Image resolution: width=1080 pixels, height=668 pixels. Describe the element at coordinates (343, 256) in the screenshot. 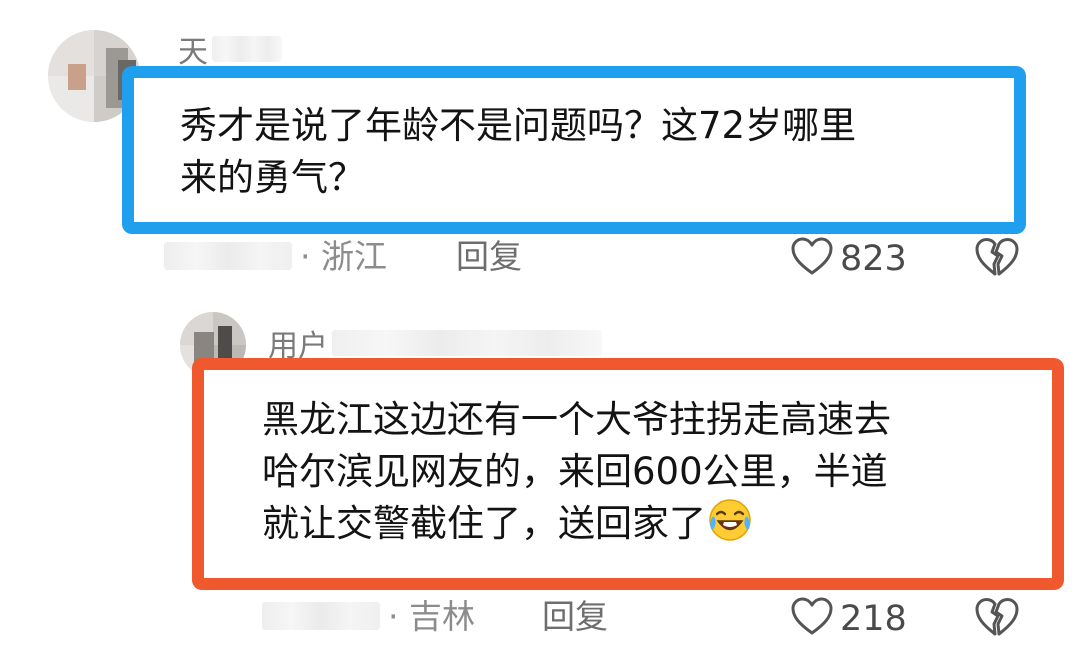

I see `location-label: · 浙江` at that location.